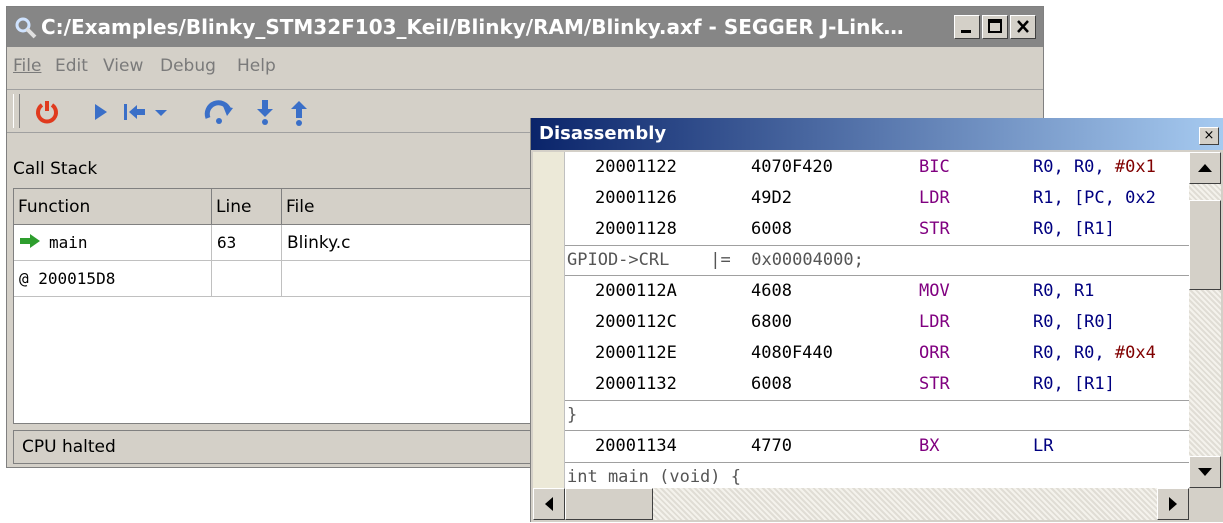  Describe the element at coordinates (27, 66) in the screenshot. I see `menu-file: File` at that location.